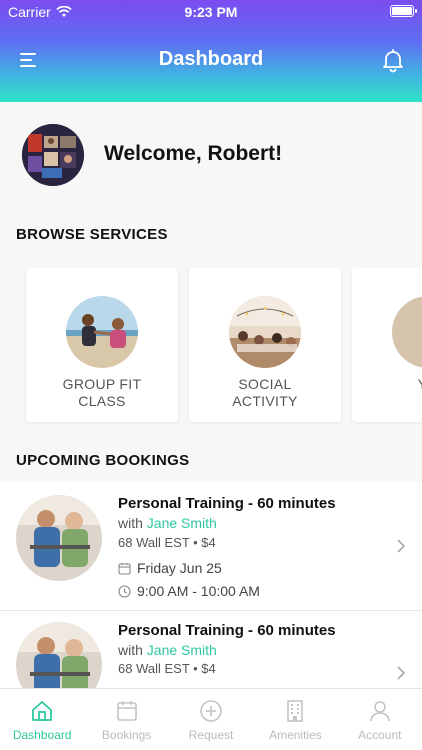 The image size is (422, 750). What do you see at coordinates (393, 60) in the screenshot?
I see `bell-icon` at bounding box center [393, 60].